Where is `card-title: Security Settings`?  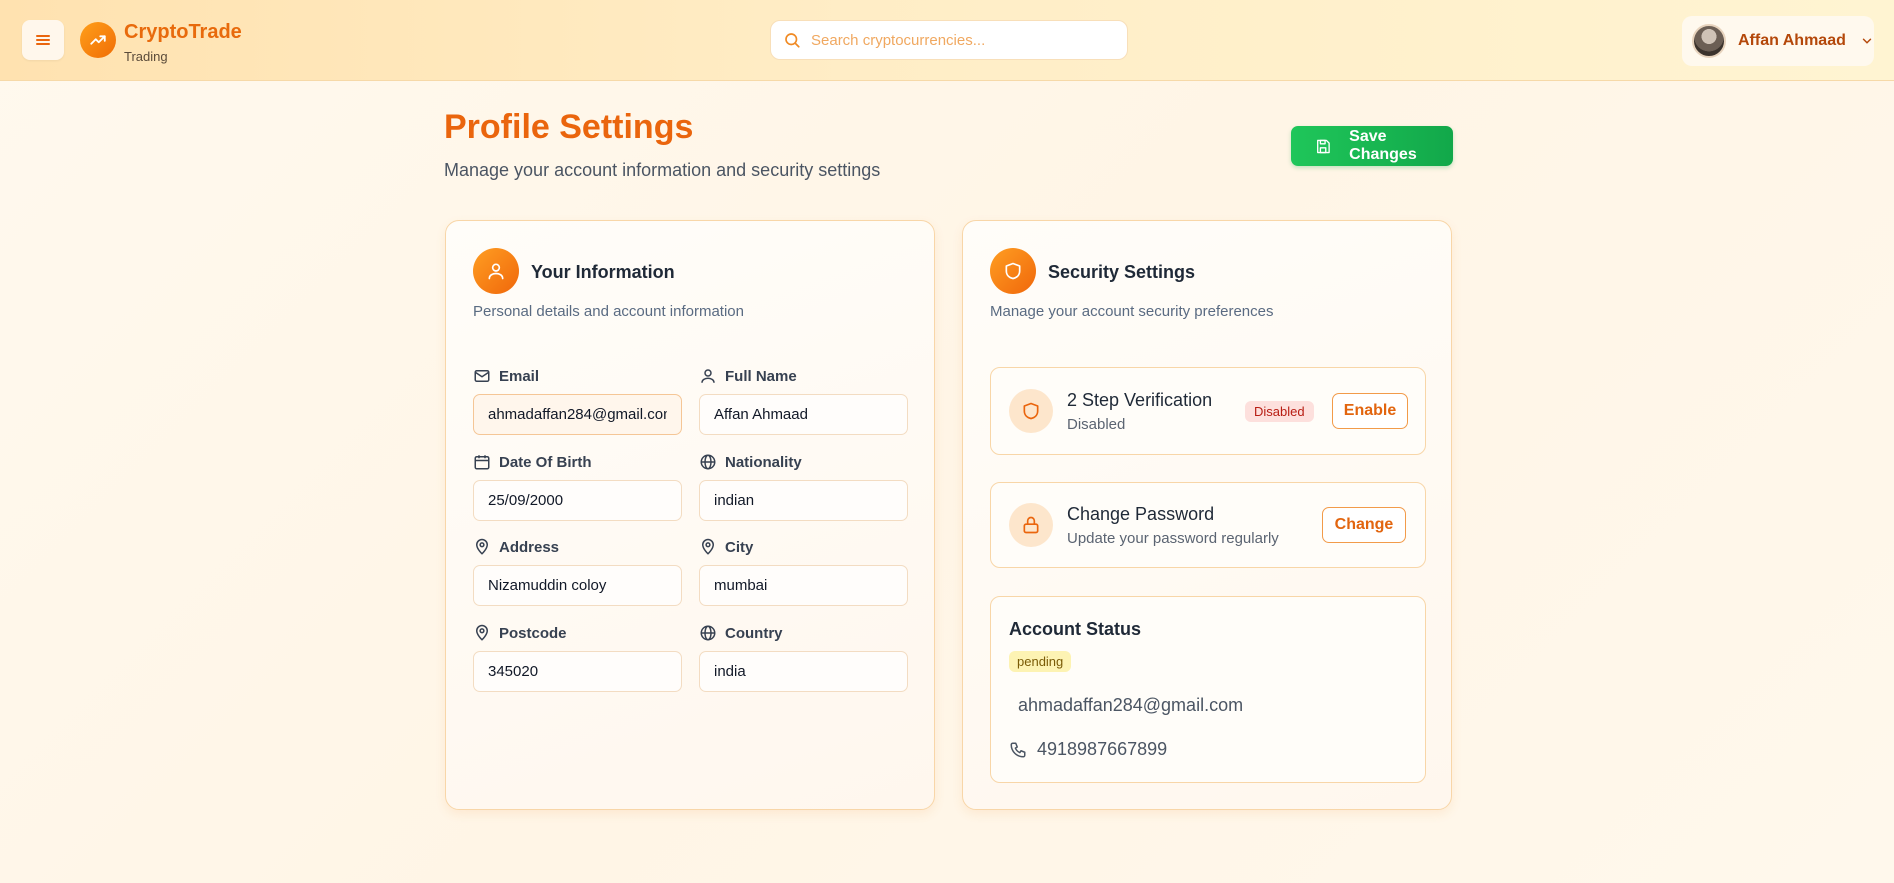
card-title: Security Settings is located at coordinates (1122, 272).